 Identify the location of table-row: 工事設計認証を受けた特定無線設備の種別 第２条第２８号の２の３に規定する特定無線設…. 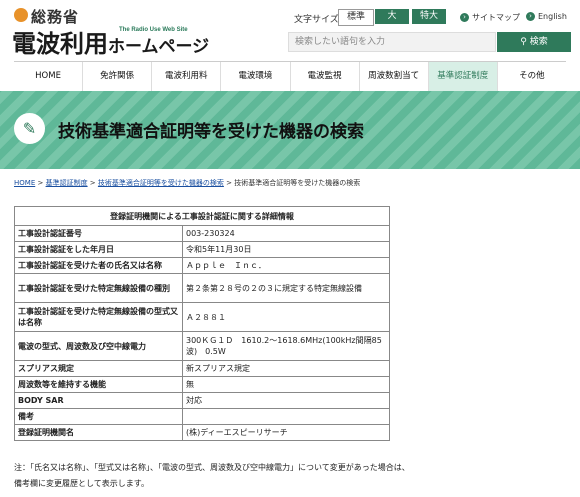
(202, 288).